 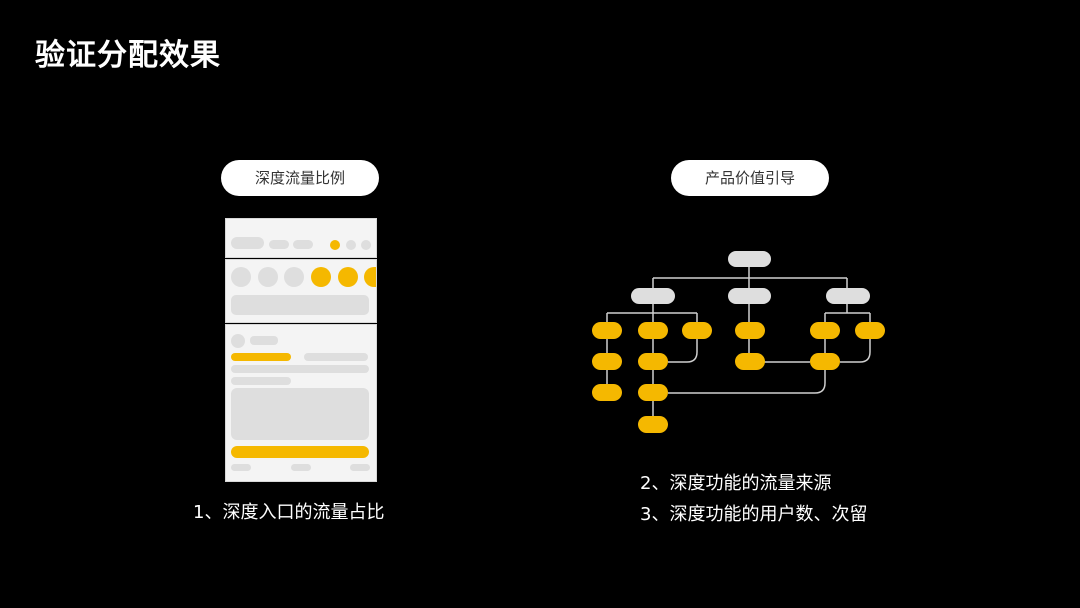 I want to click on feature-flow-tree, so click(x=738, y=342).